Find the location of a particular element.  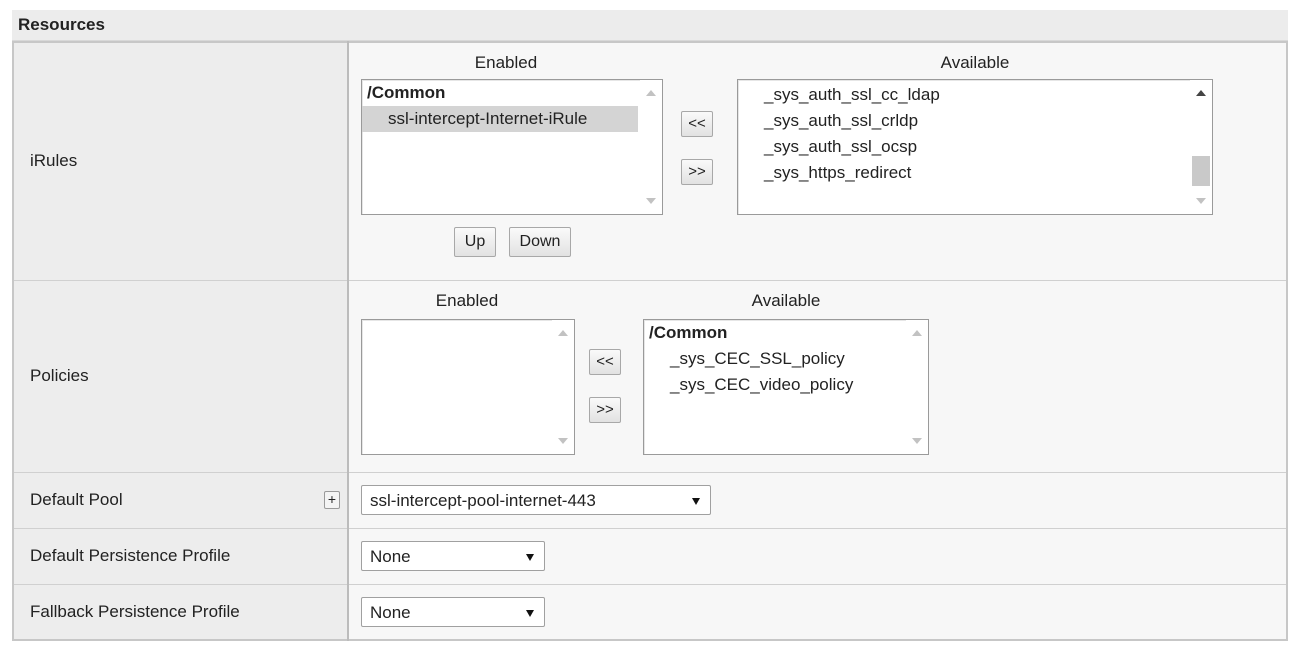

policies-label: Policies is located at coordinates (180, 376).